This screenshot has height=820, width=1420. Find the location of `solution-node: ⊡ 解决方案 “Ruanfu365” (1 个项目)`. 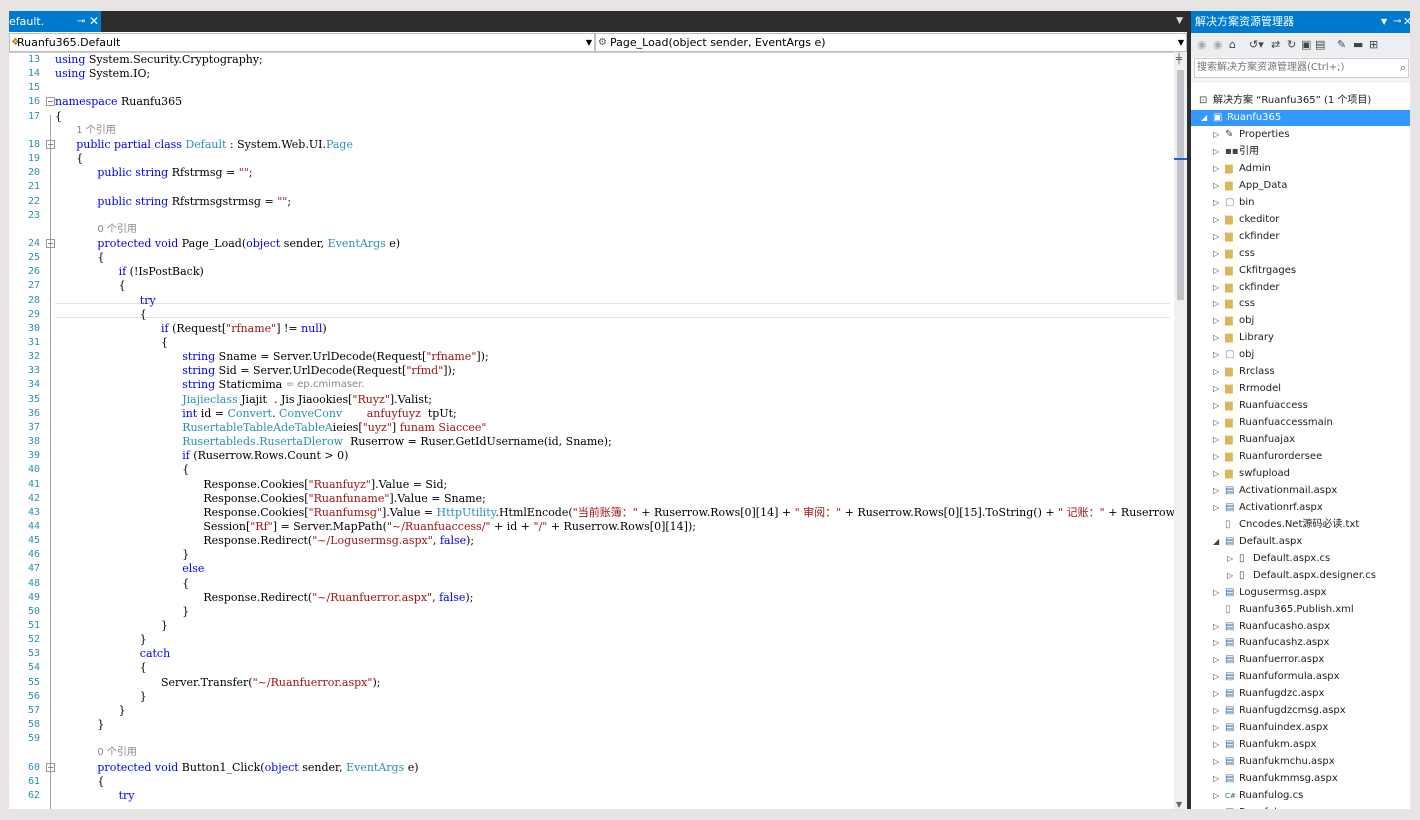

solution-node: ⊡ 解决方案 “Ruanfu365” (1 个项目) is located at coordinates (1300, 101).